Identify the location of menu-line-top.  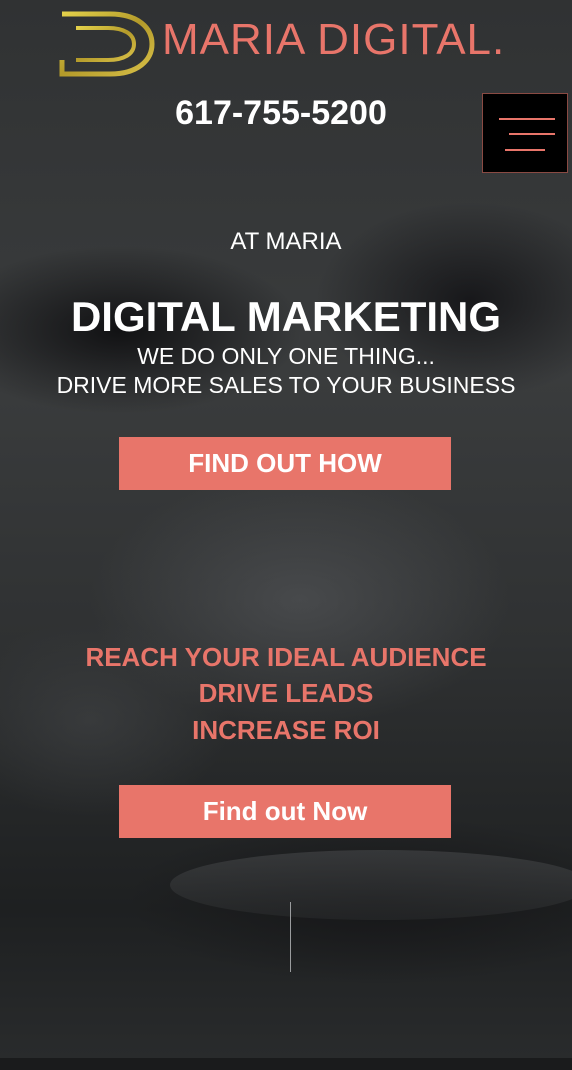
(527, 119).